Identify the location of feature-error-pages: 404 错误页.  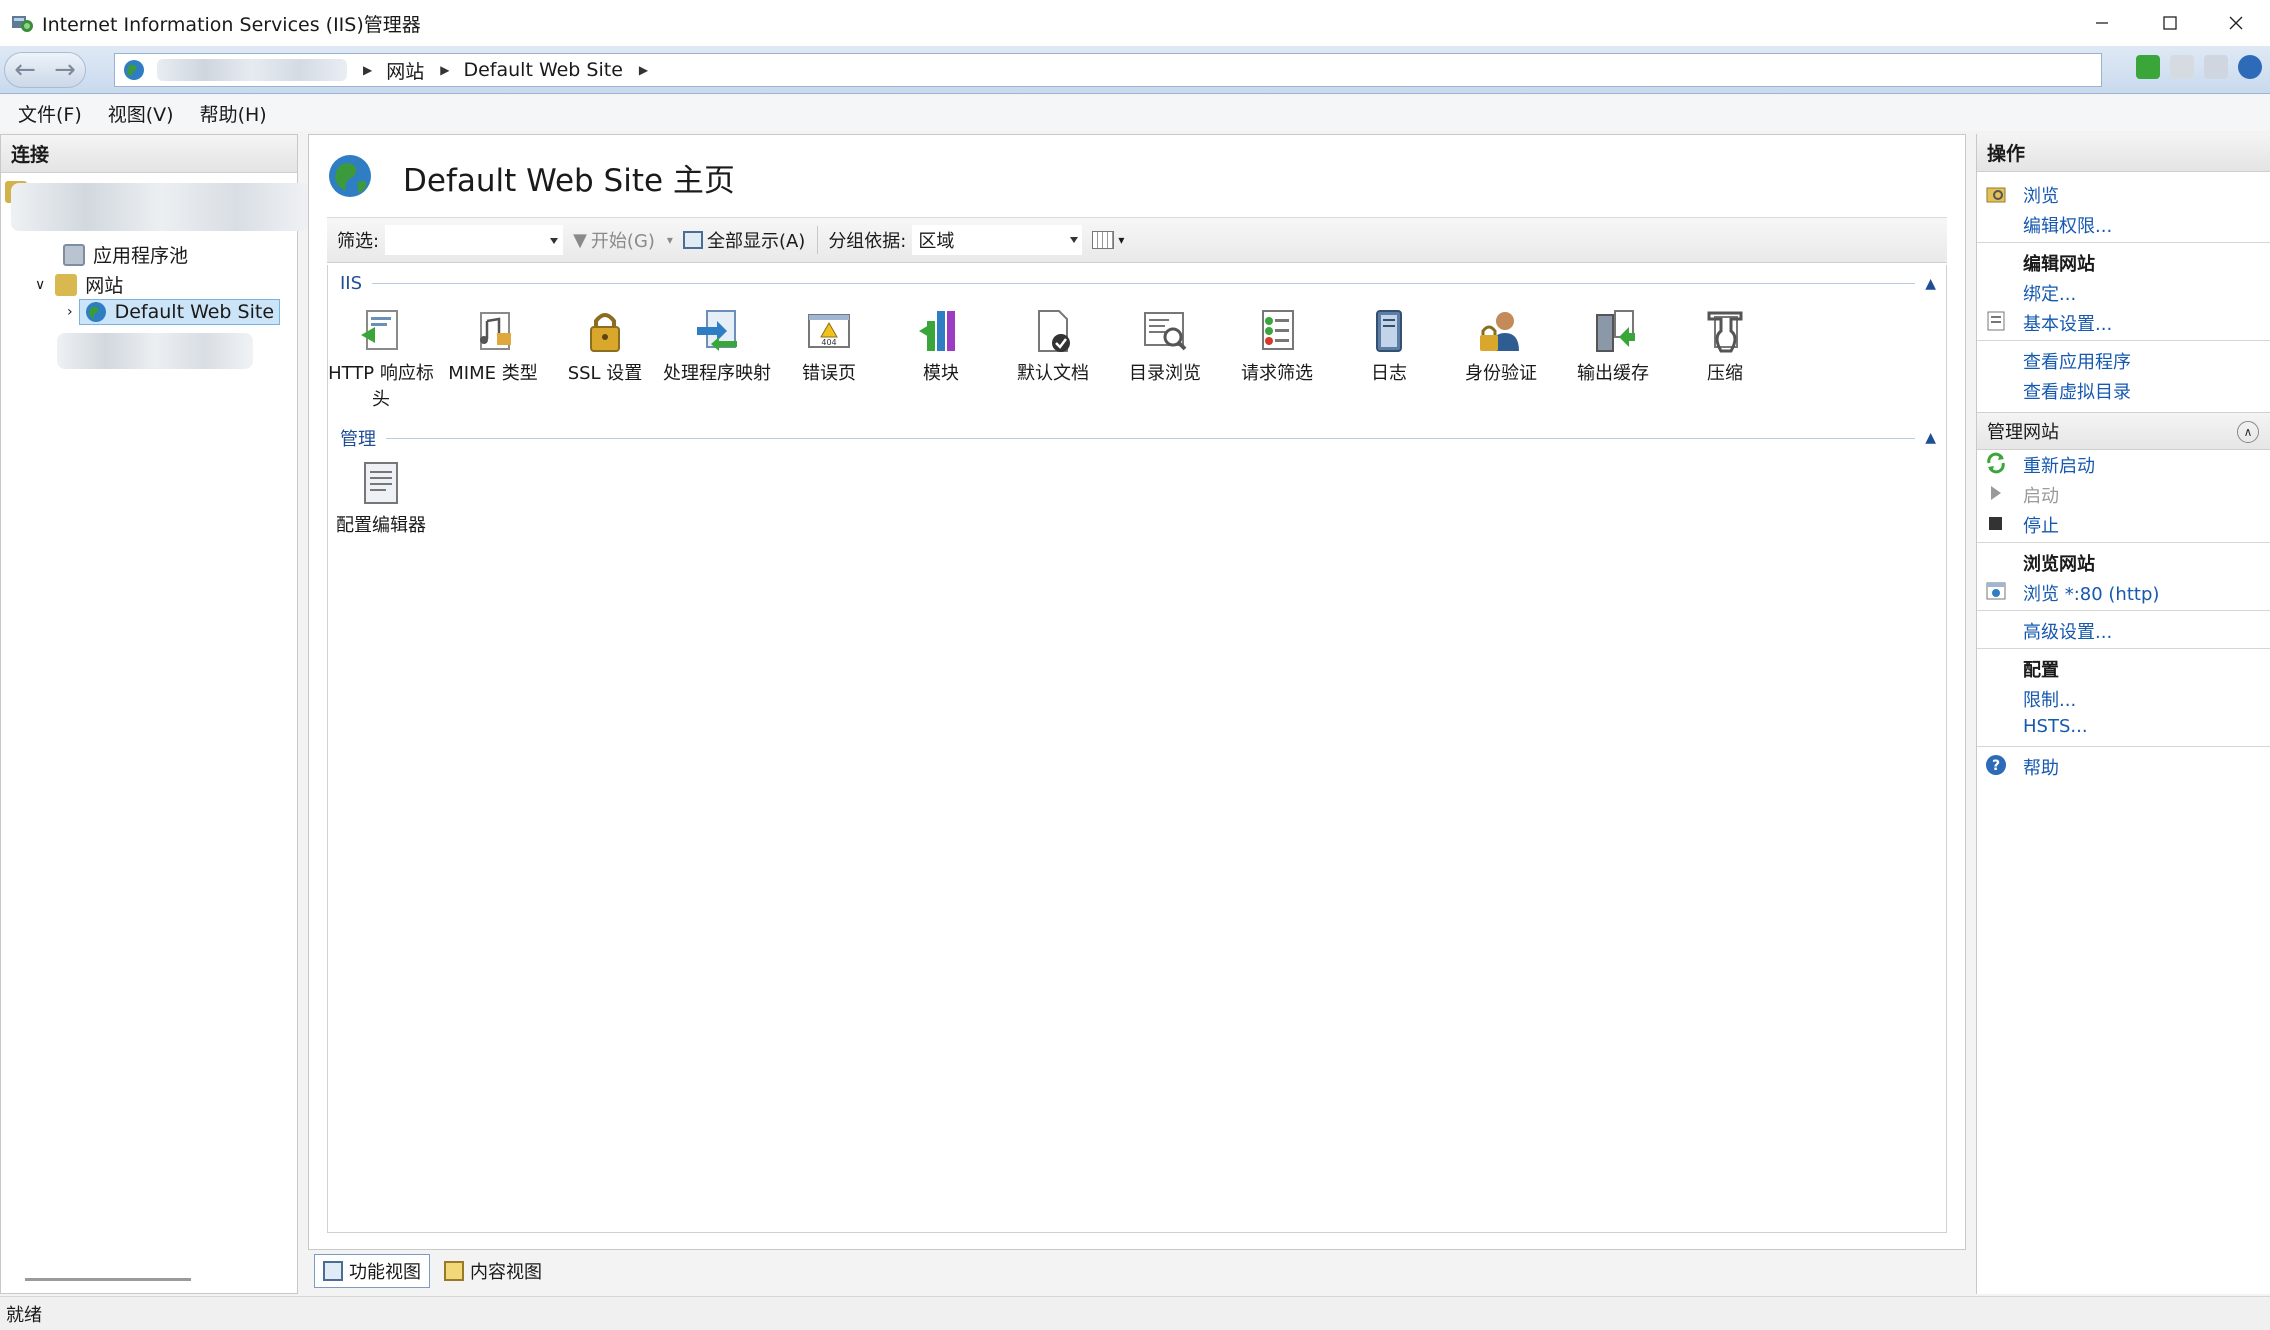
(829, 347).